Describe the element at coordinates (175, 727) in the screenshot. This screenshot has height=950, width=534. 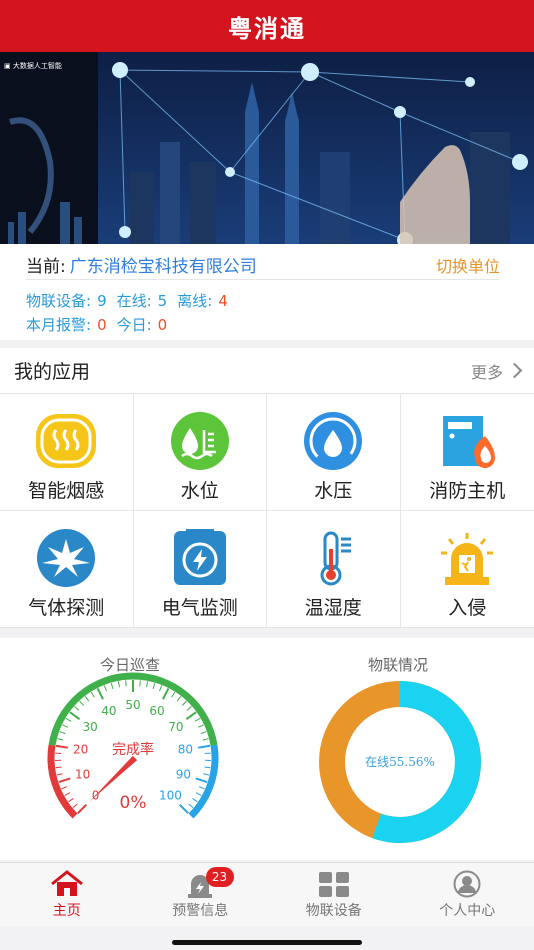
I see `gauge-tick-label: 70` at that location.